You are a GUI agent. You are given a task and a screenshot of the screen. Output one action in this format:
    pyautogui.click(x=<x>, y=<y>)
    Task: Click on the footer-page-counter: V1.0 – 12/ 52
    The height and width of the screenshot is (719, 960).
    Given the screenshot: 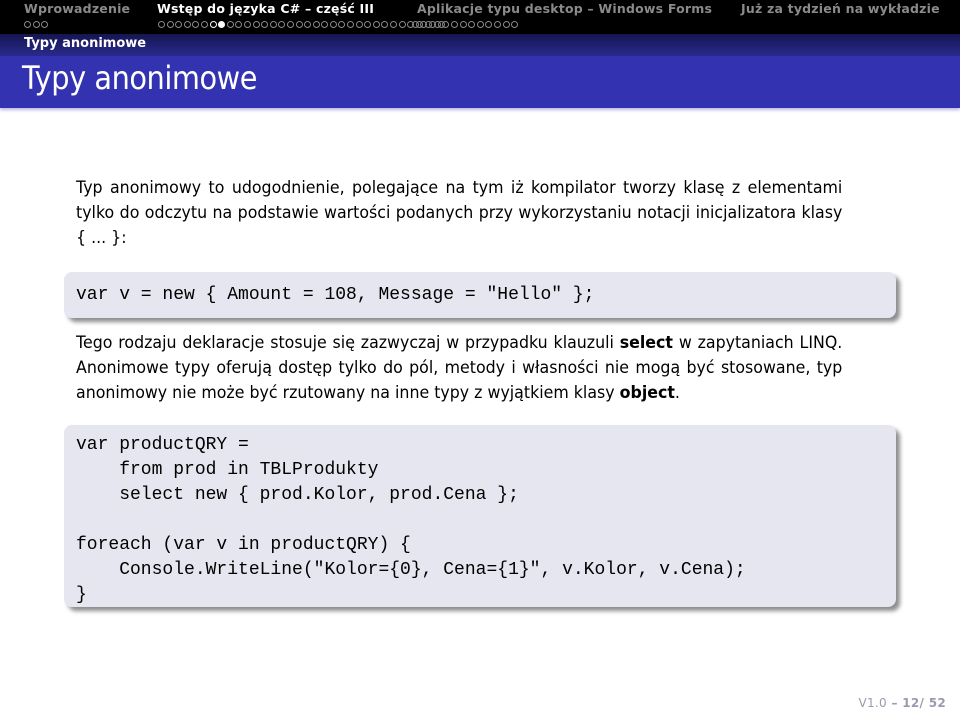 What is the action you would take?
    pyautogui.click(x=902, y=703)
    